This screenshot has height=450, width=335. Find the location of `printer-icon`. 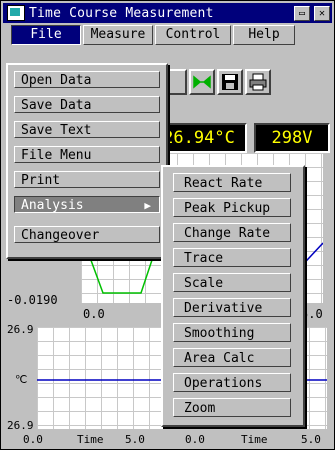

printer-icon is located at coordinates (258, 82).